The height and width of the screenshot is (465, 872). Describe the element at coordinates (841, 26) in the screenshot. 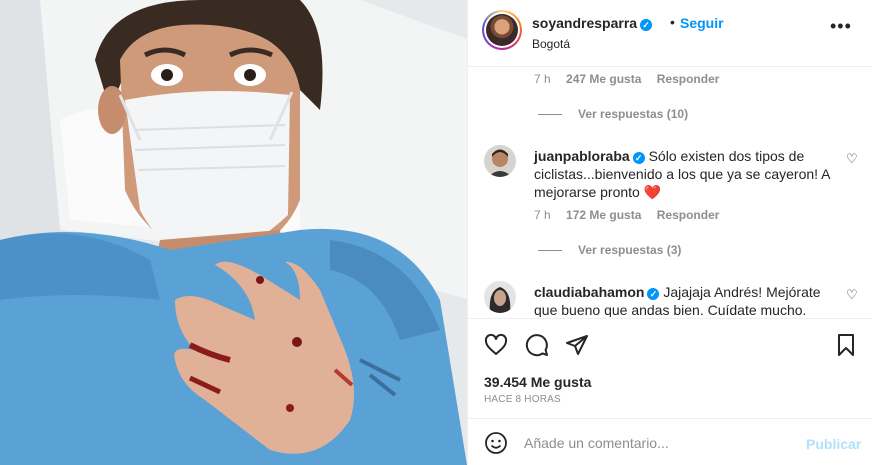

I see `more-icon: •••` at that location.